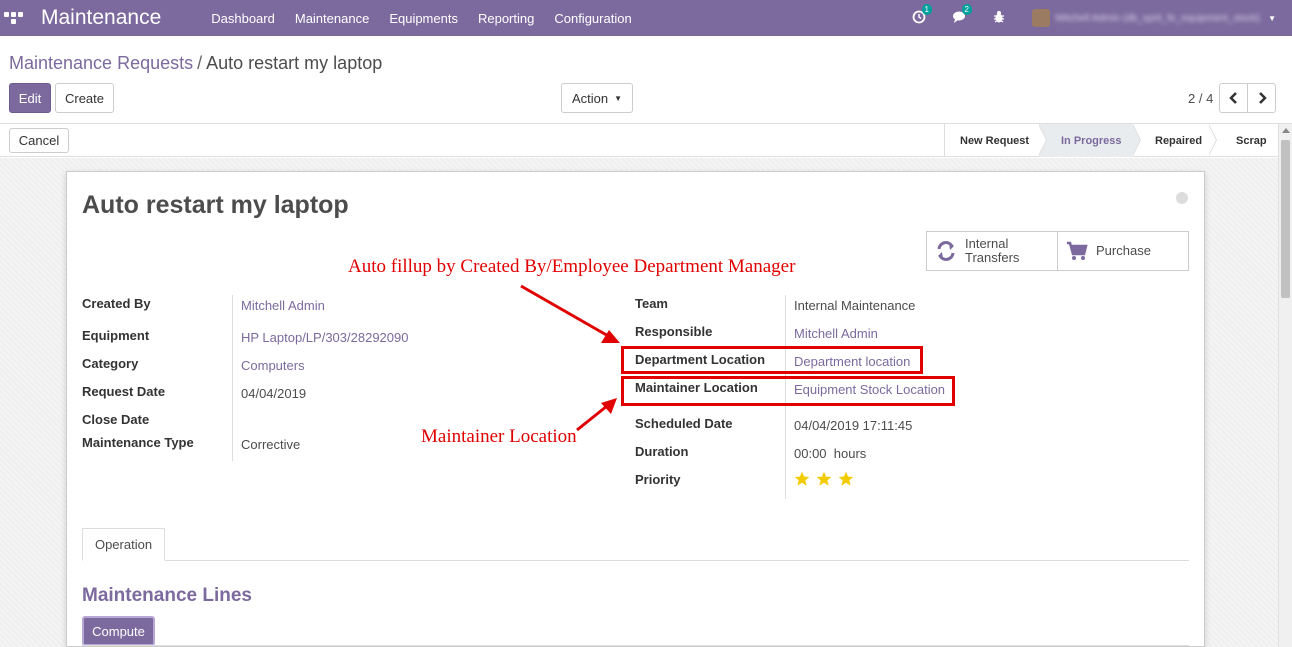 The height and width of the screenshot is (647, 1292). Describe the element at coordinates (635, 560) in the screenshot. I see `notebook-tab-bar` at that location.